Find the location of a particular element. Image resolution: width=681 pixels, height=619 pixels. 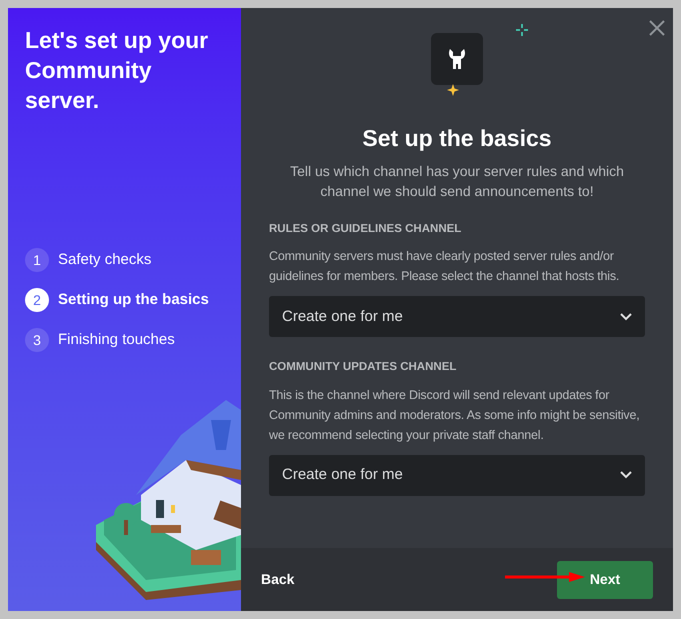

dialog-subtitle: Tell us which channel has your server rules and which channel we should send announcements to! is located at coordinates (457, 181).